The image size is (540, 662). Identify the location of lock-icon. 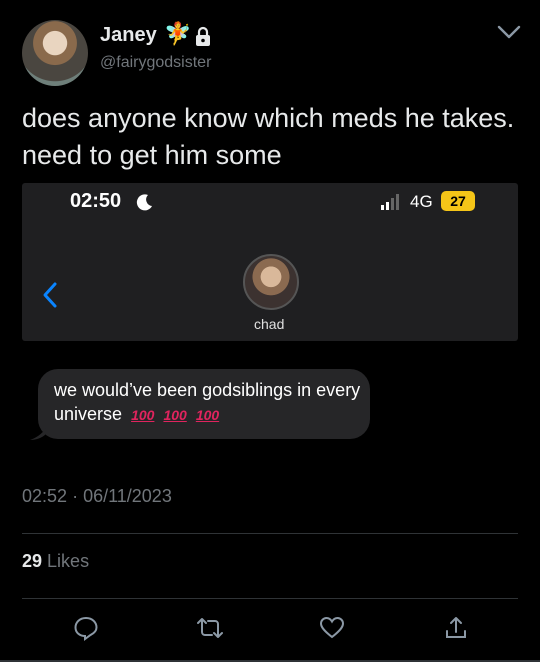
(203, 36).